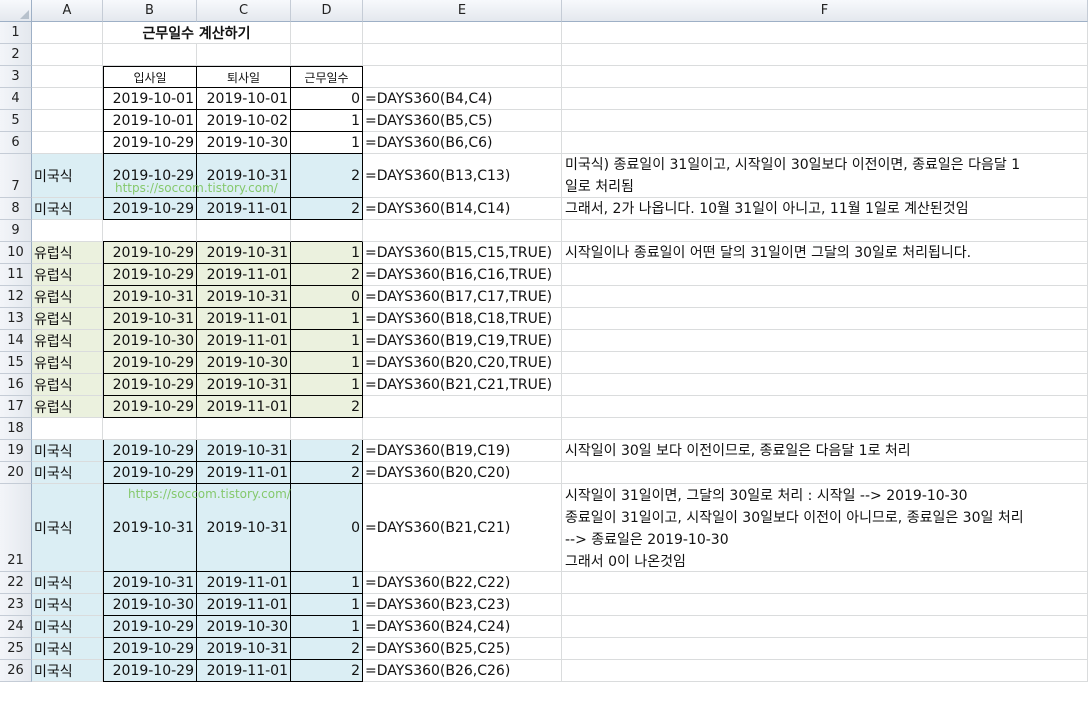  Describe the element at coordinates (327, 605) in the screenshot. I see `cell-d-23: 1` at that location.